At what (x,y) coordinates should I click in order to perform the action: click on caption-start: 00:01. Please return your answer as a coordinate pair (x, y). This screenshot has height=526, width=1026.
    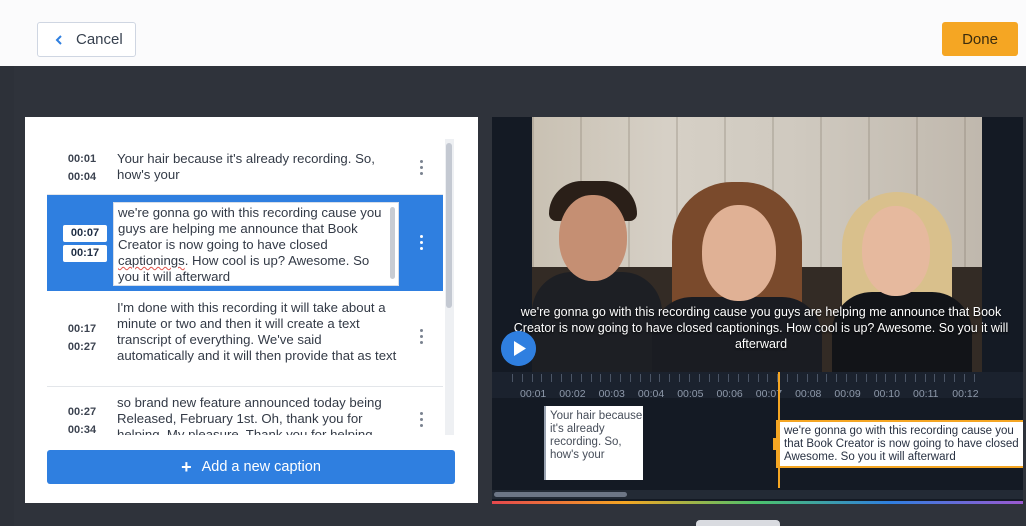
    Looking at the image, I should click on (82, 159).